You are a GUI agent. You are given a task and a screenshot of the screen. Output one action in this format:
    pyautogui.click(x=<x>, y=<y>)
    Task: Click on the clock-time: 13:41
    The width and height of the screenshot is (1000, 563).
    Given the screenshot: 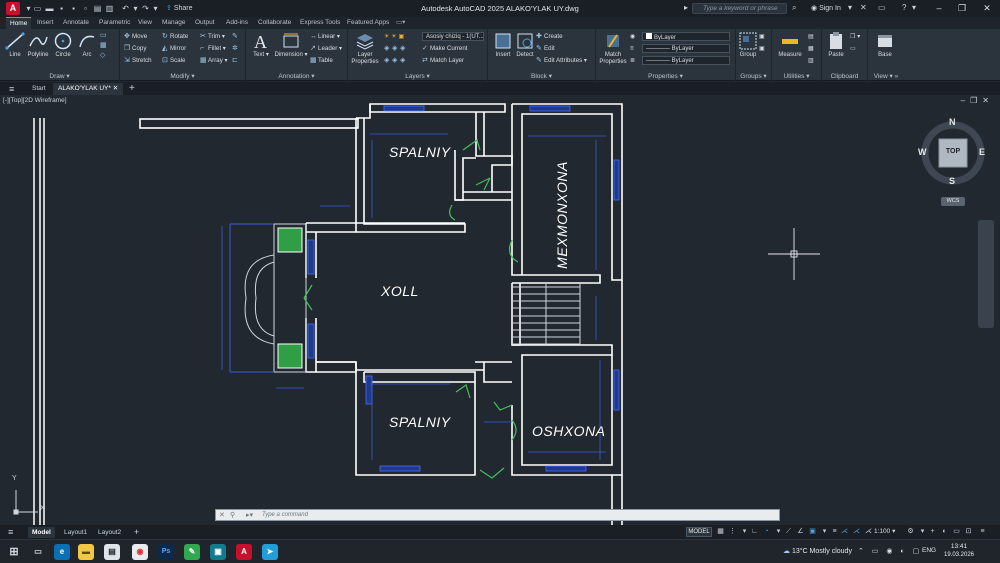 What is the action you would take?
    pyautogui.click(x=959, y=546)
    